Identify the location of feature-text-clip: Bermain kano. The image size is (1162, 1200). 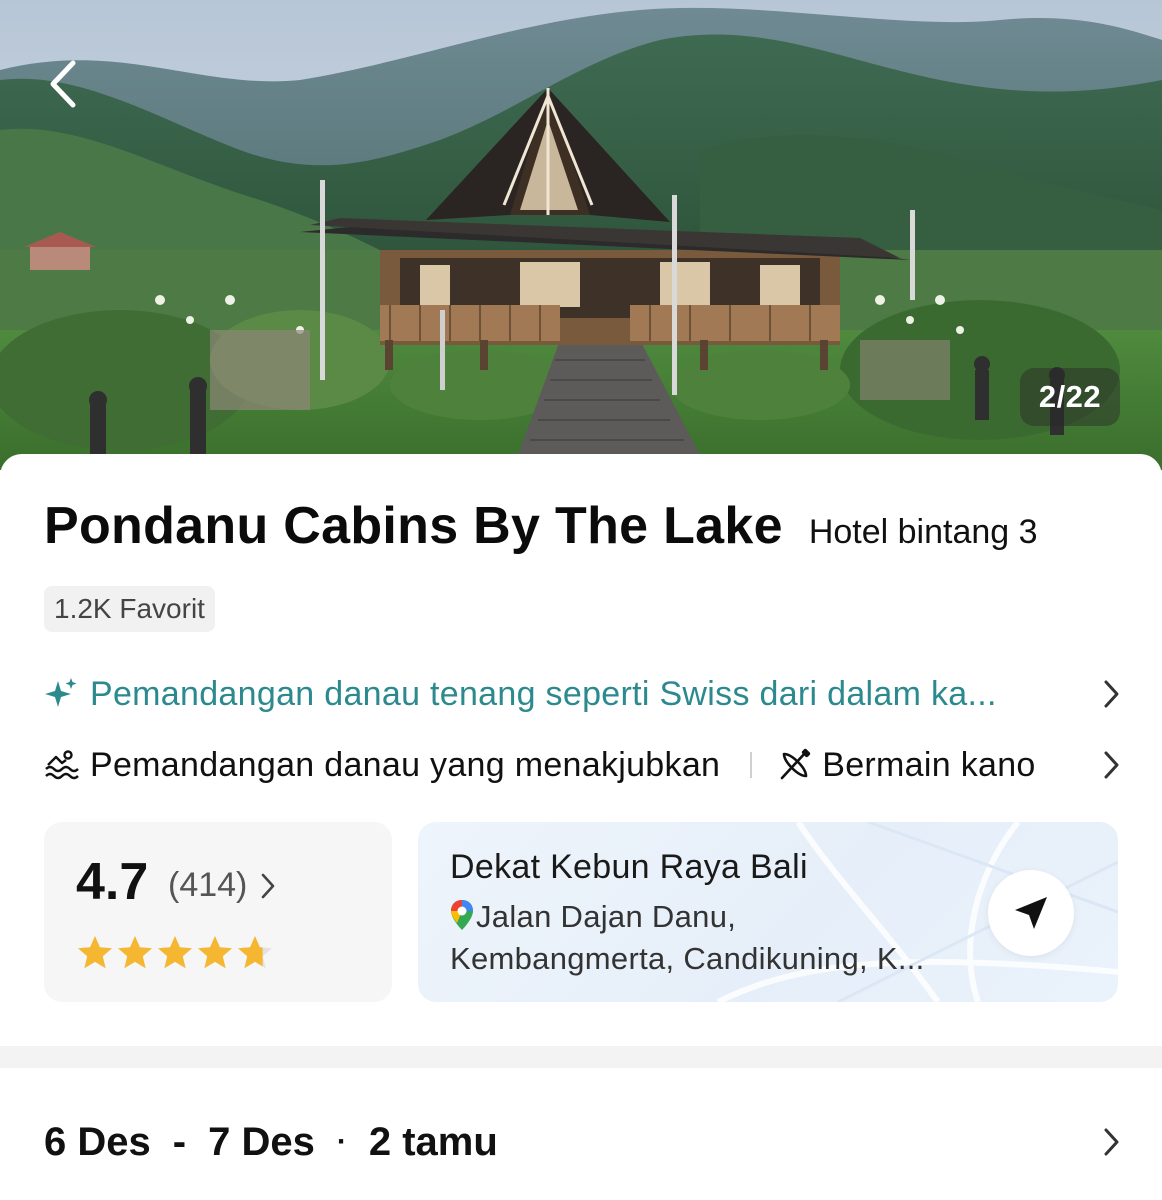
(940, 765).